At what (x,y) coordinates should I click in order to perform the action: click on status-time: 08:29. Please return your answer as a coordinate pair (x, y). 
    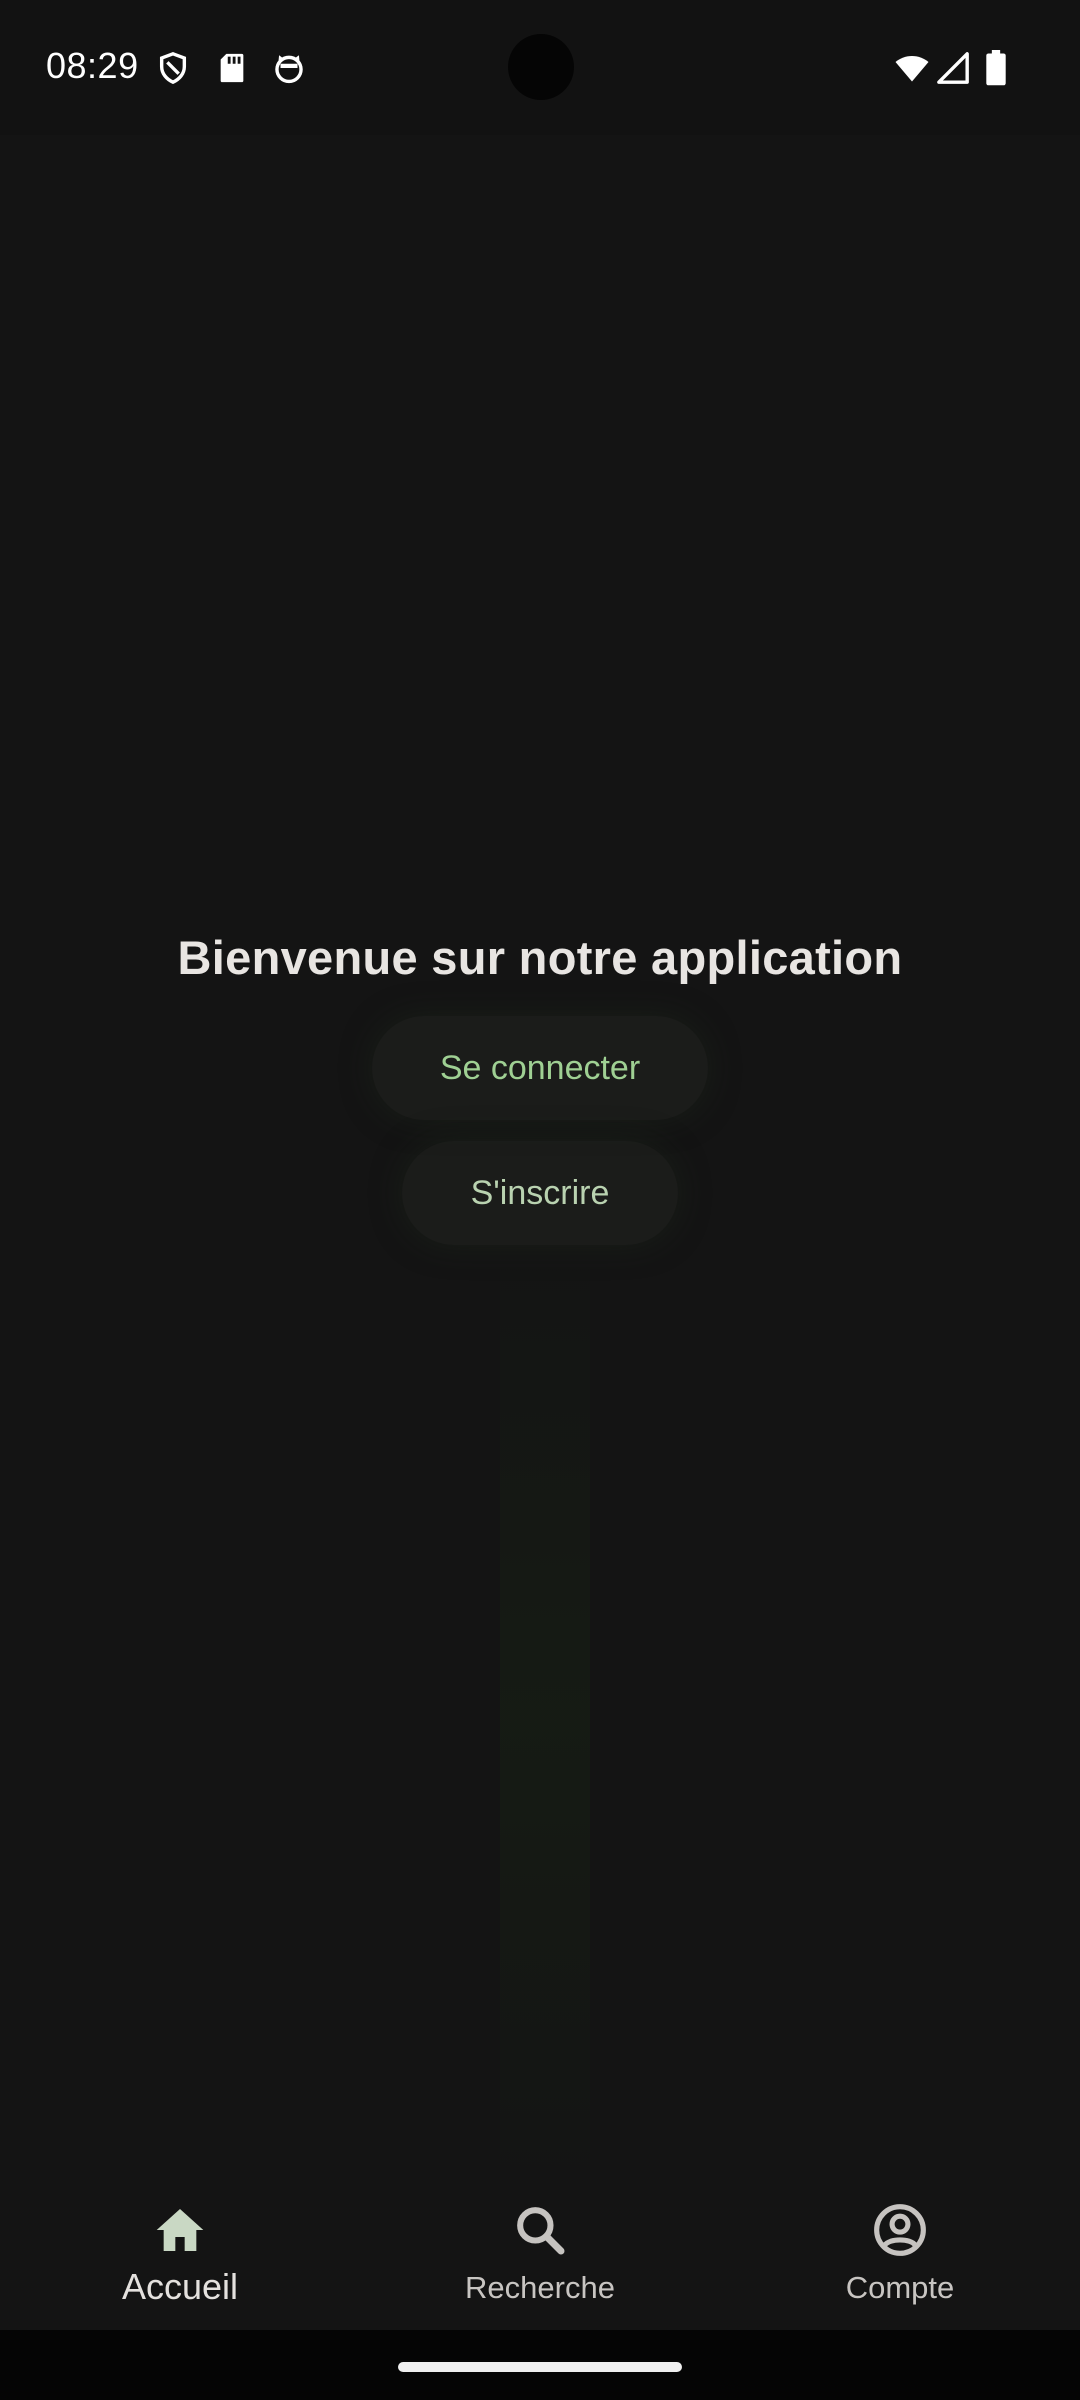
    Looking at the image, I should click on (92, 65).